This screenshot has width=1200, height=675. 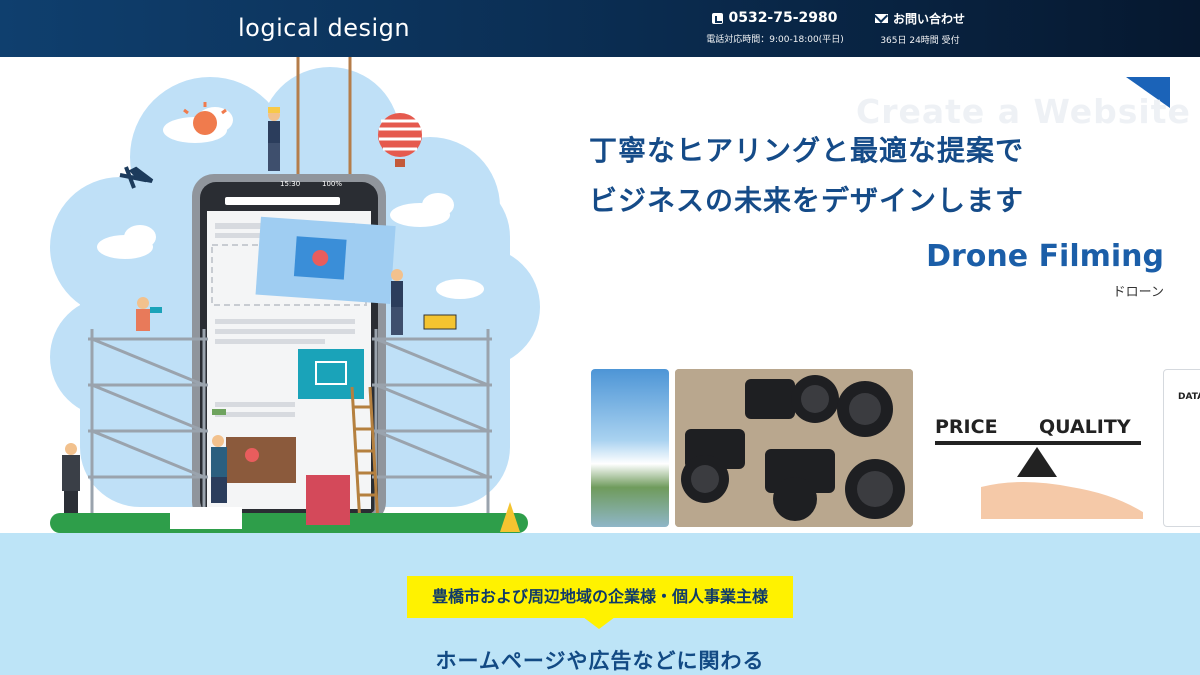 What do you see at coordinates (397, 302) in the screenshot?
I see `person-worker-right` at bounding box center [397, 302].